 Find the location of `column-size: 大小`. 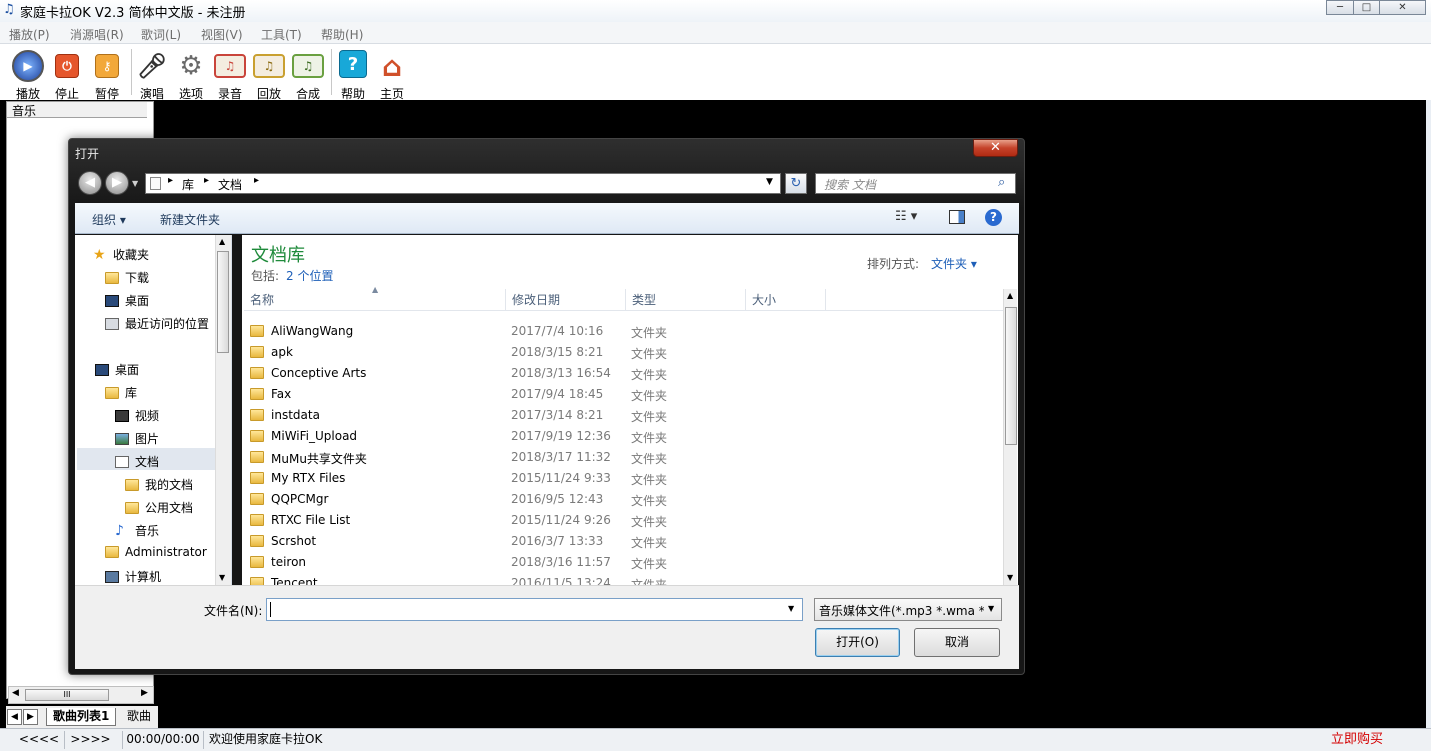

column-size: 大小 is located at coordinates (786, 300).